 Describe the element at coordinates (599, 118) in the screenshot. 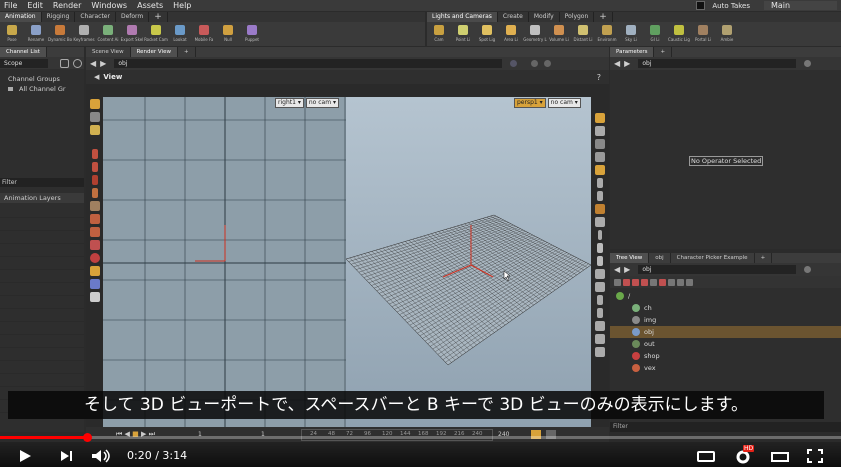

I see `display-options-icon` at that location.